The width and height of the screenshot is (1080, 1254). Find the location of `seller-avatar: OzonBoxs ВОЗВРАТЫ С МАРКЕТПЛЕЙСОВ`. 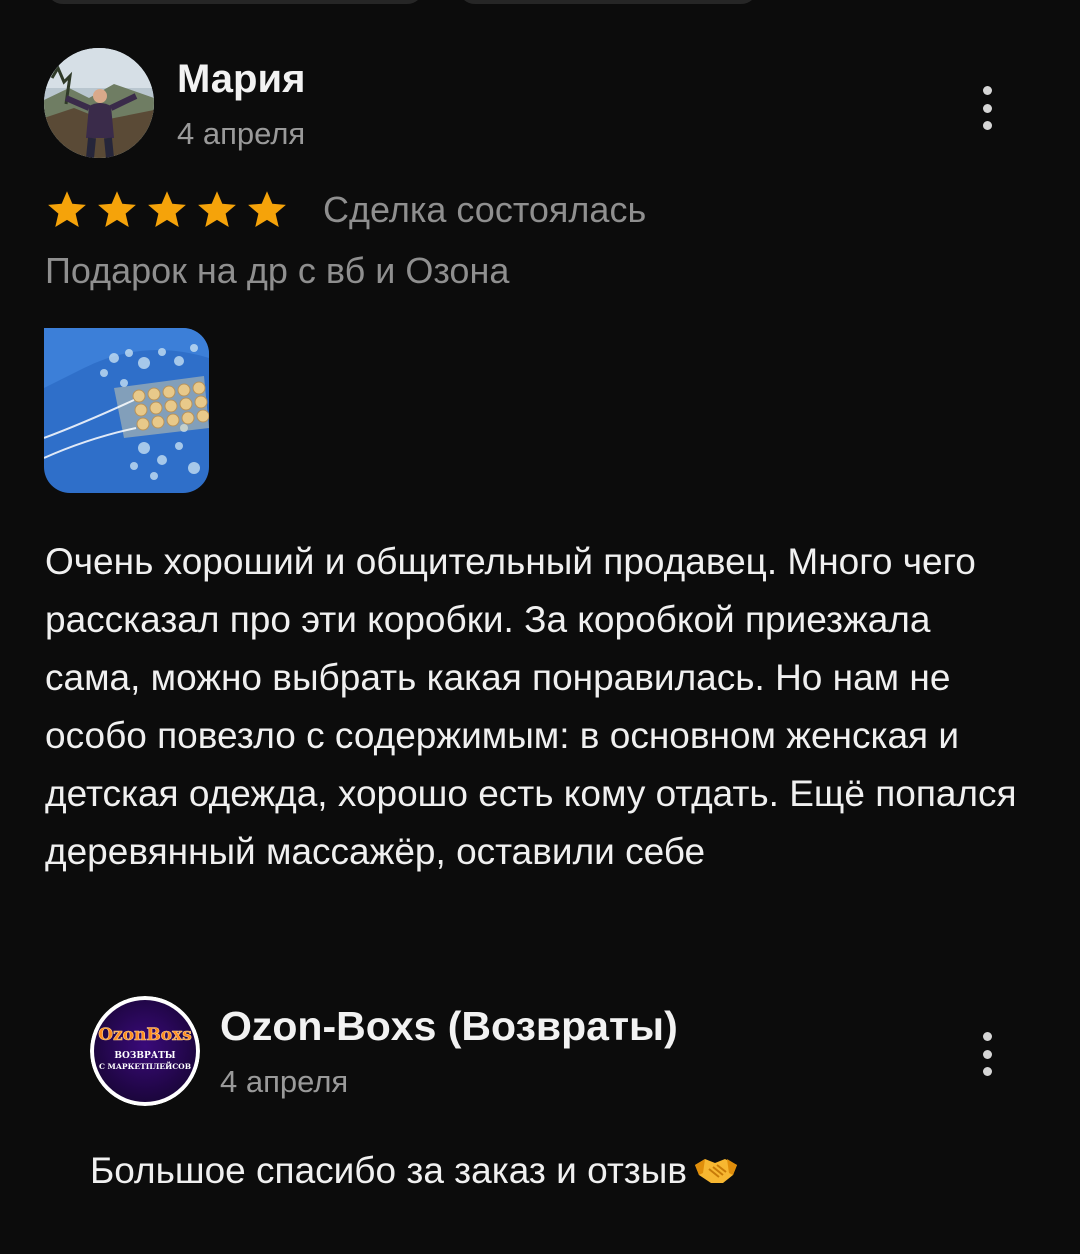

seller-avatar: OzonBoxs ВОЗВРАТЫ С МАРКЕТПЛЕЙСОВ is located at coordinates (145, 1051).